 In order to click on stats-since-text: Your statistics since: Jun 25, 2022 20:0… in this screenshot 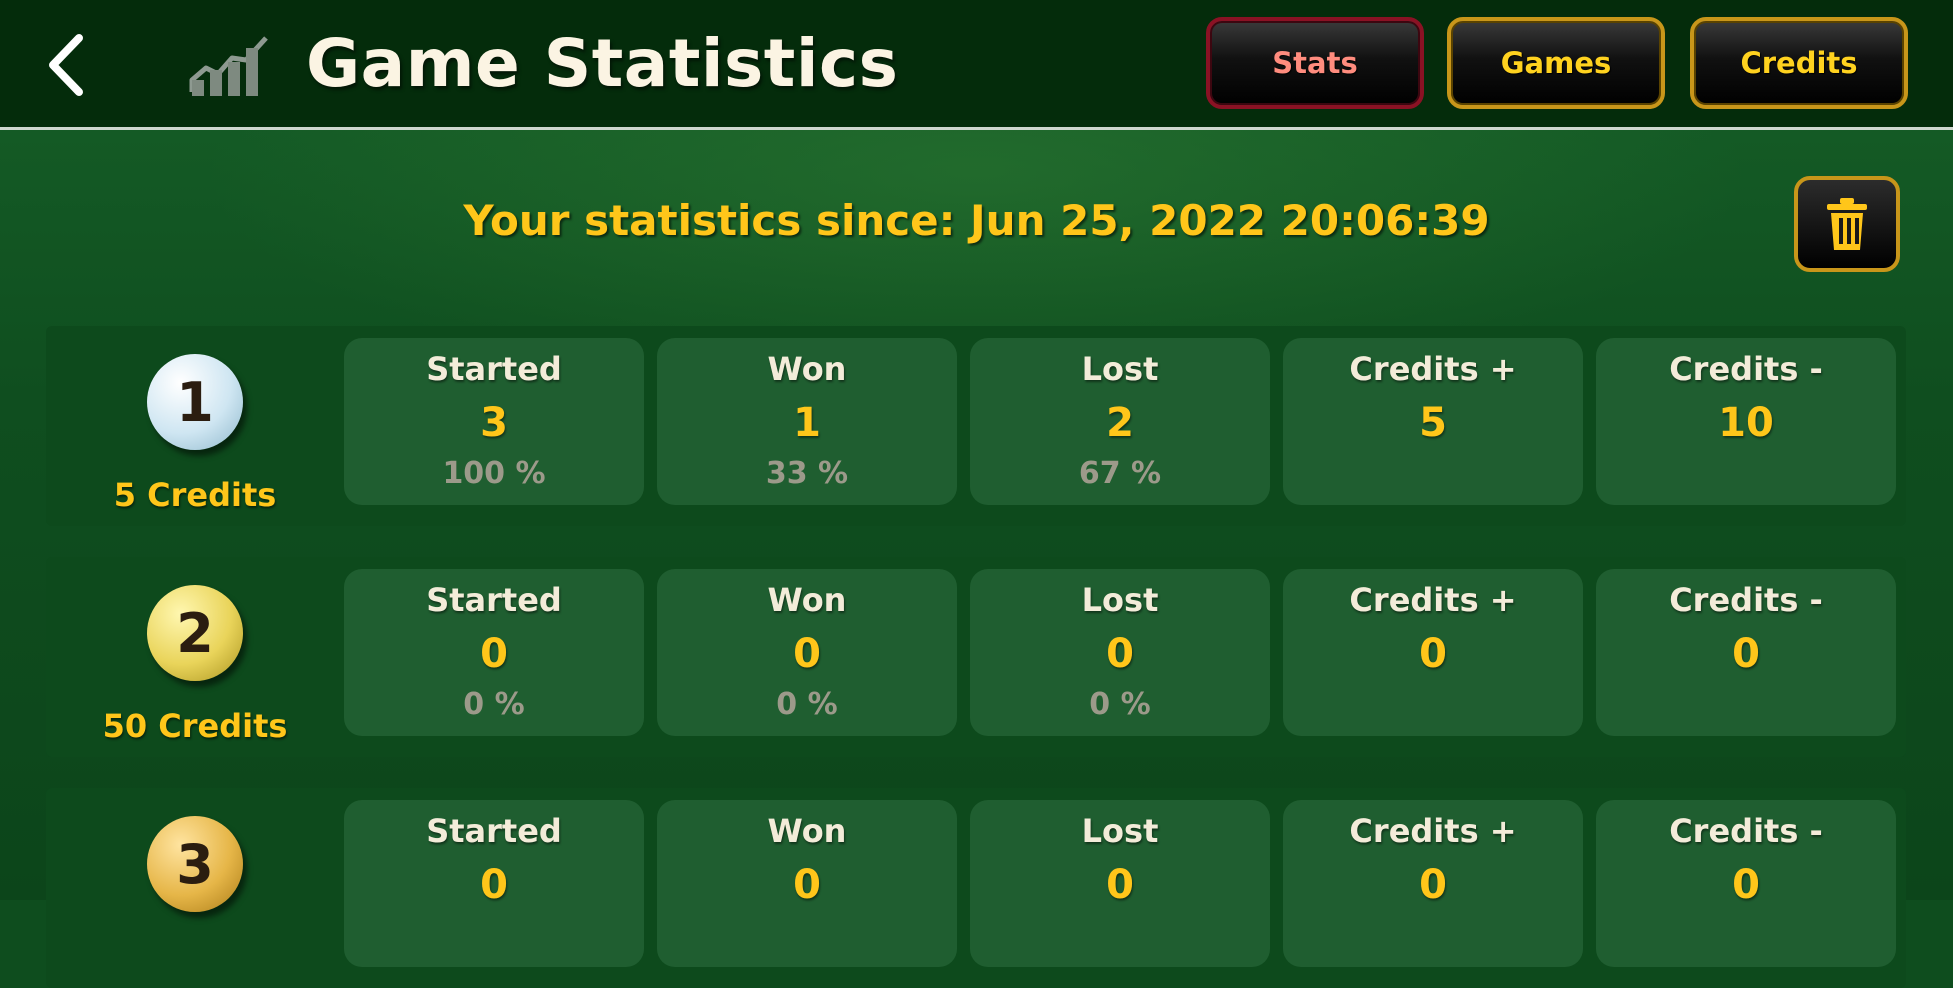, I will do `click(976, 220)`.